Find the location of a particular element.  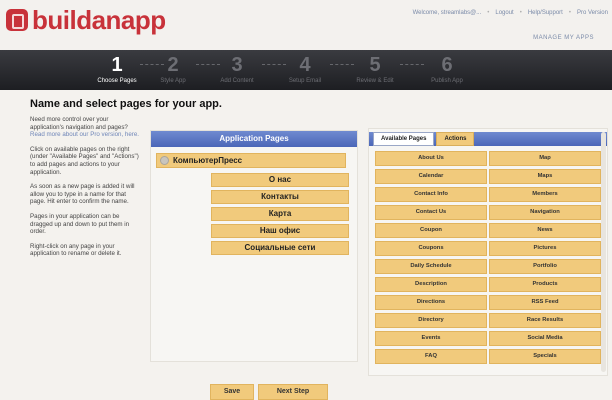

tab-actions: Actions is located at coordinates (455, 139).